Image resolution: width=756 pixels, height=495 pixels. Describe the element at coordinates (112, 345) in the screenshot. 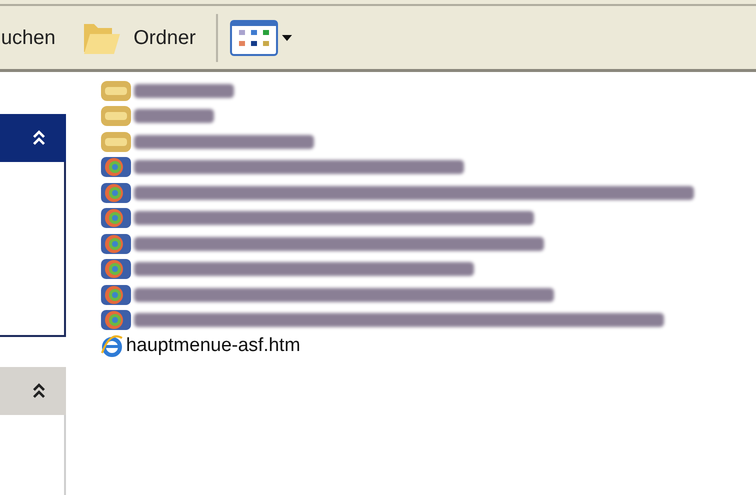

I see `web-page-icon` at that location.